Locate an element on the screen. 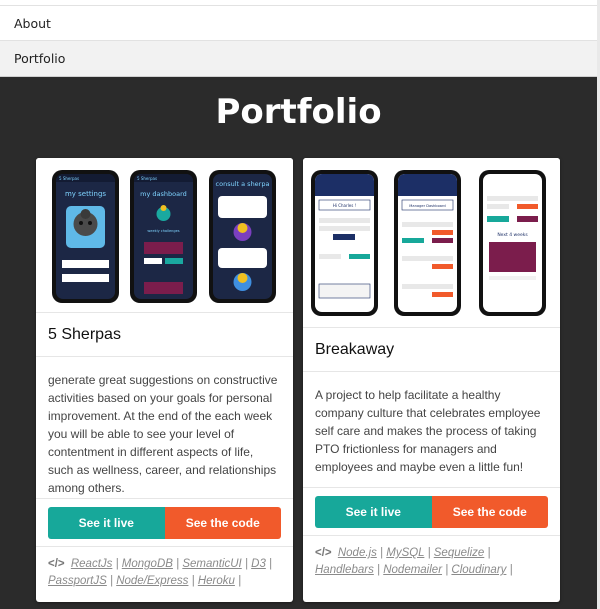 The height and width of the screenshot is (609, 600). tech-link: Heroku is located at coordinates (216, 581).